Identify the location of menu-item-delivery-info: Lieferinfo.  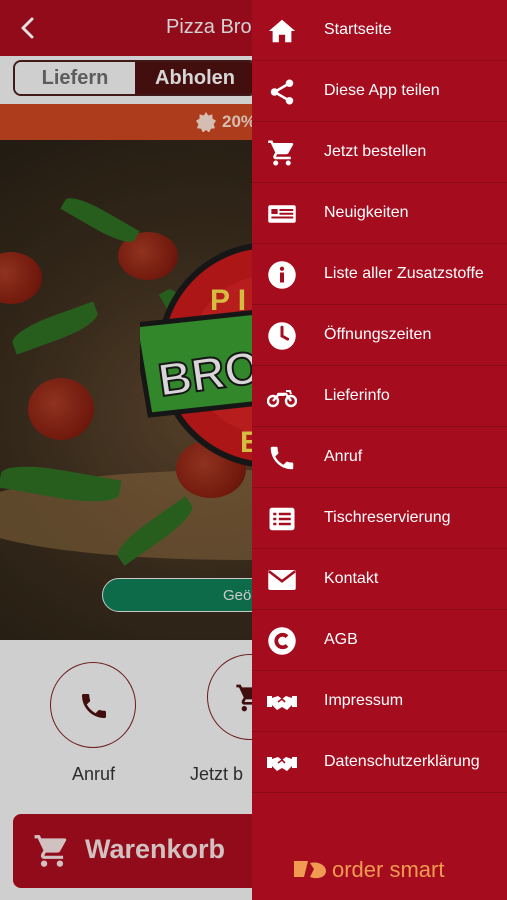
(379, 396).